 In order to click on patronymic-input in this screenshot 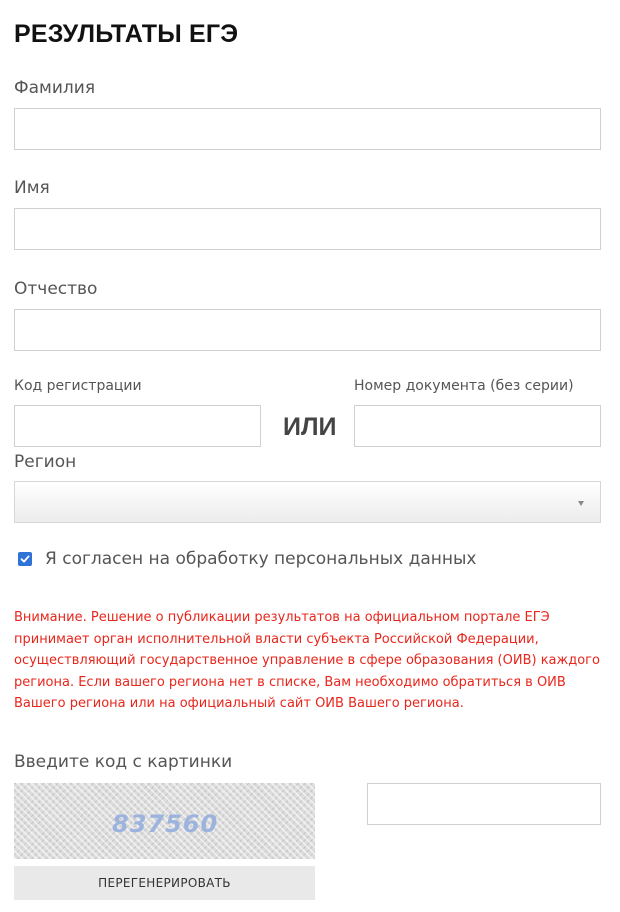, I will do `click(307, 330)`.